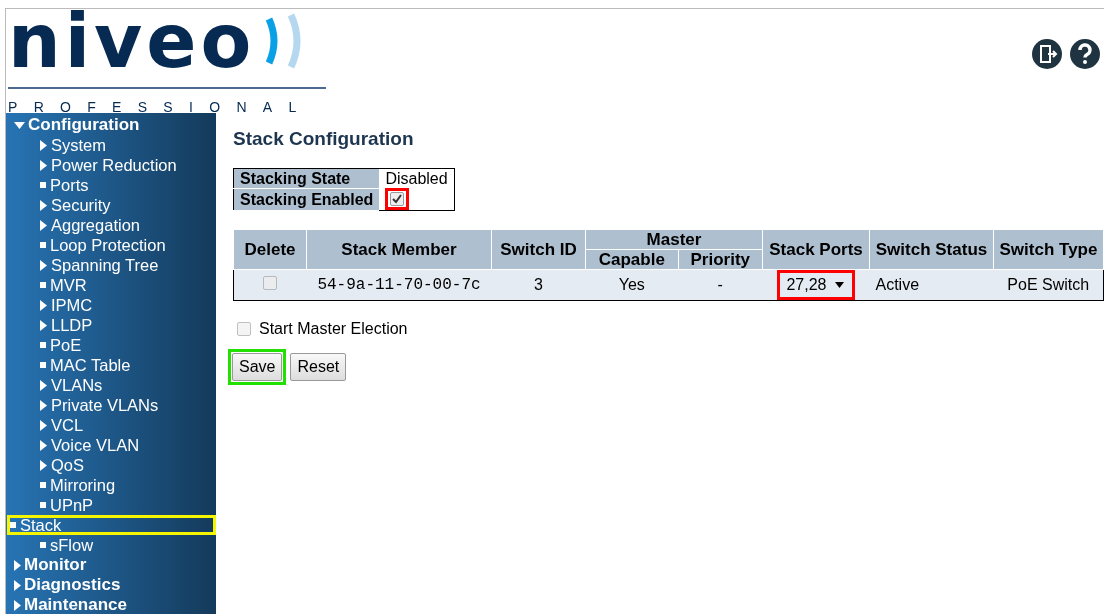  What do you see at coordinates (1048, 249) in the screenshot?
I see `column-header: Switch Type` at bounding box center [1048, 249].